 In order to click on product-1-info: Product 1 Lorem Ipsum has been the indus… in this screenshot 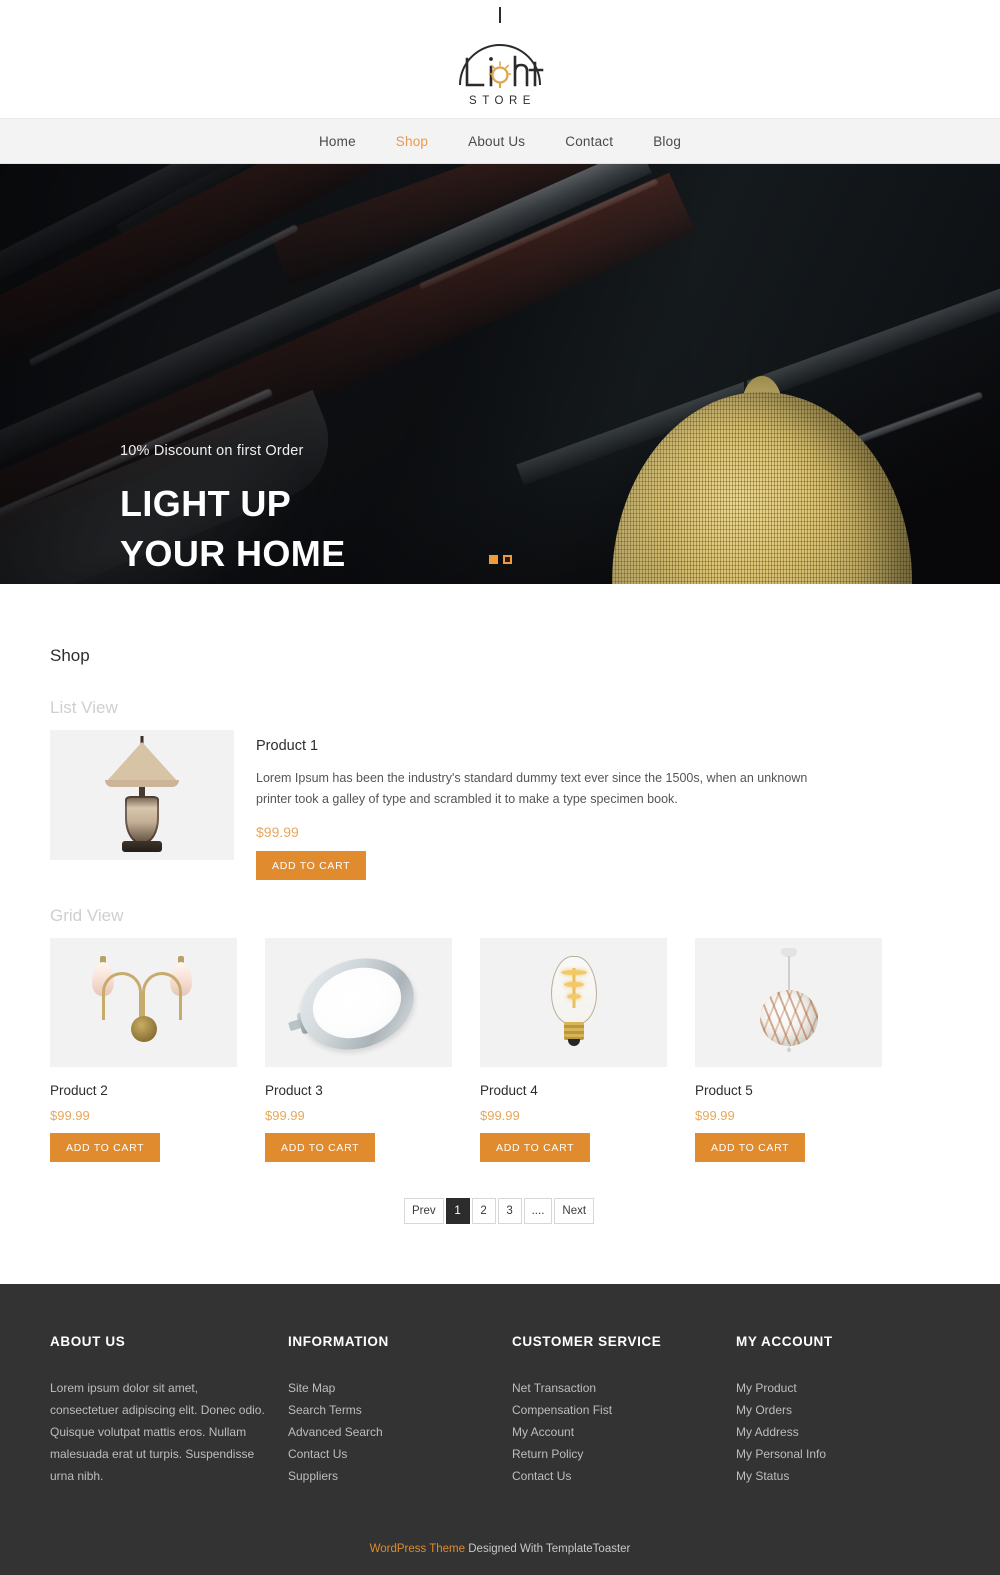, I will do `click(603, 805)`.